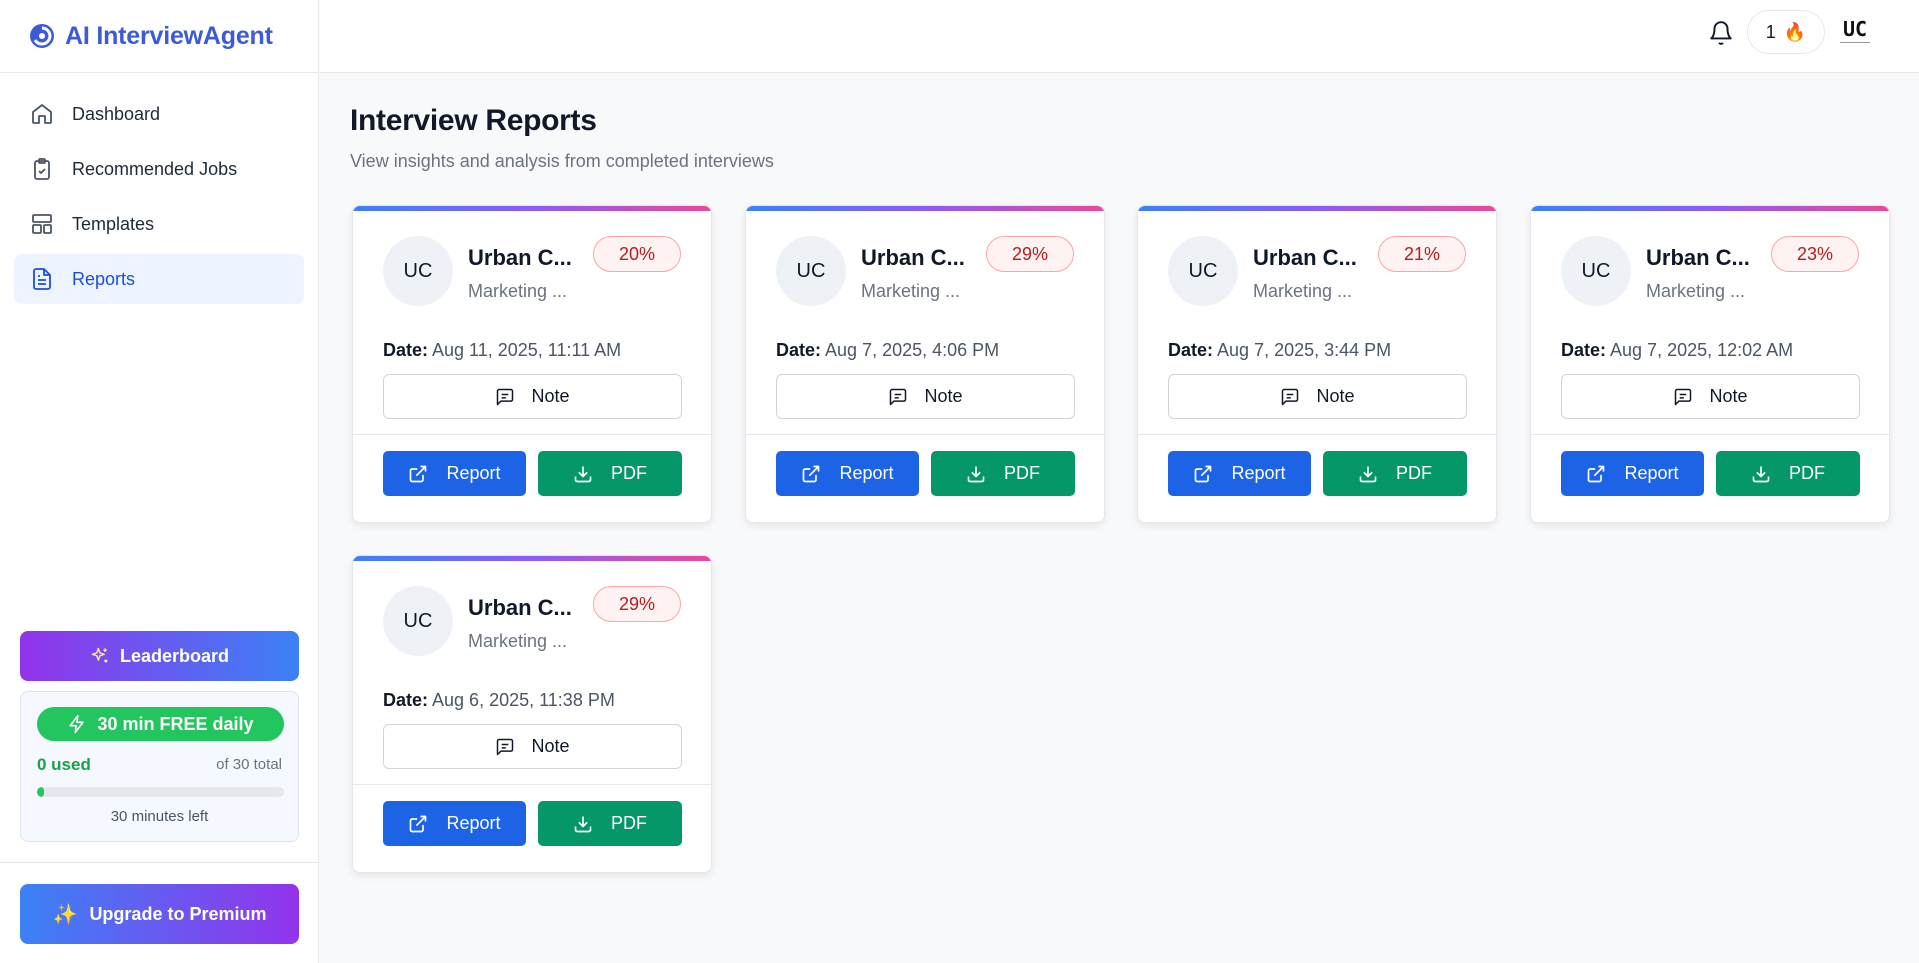 This screenshot has height=963, width=1919. I want to click on score-badge: 29%, so click(637, 604).